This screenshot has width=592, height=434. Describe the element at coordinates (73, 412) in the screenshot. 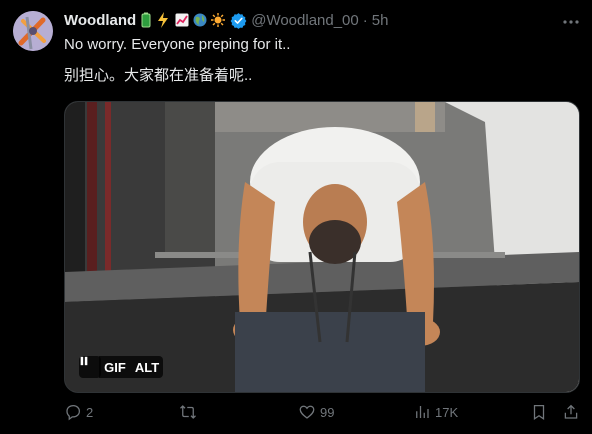

I see `reply-icon` at that location.